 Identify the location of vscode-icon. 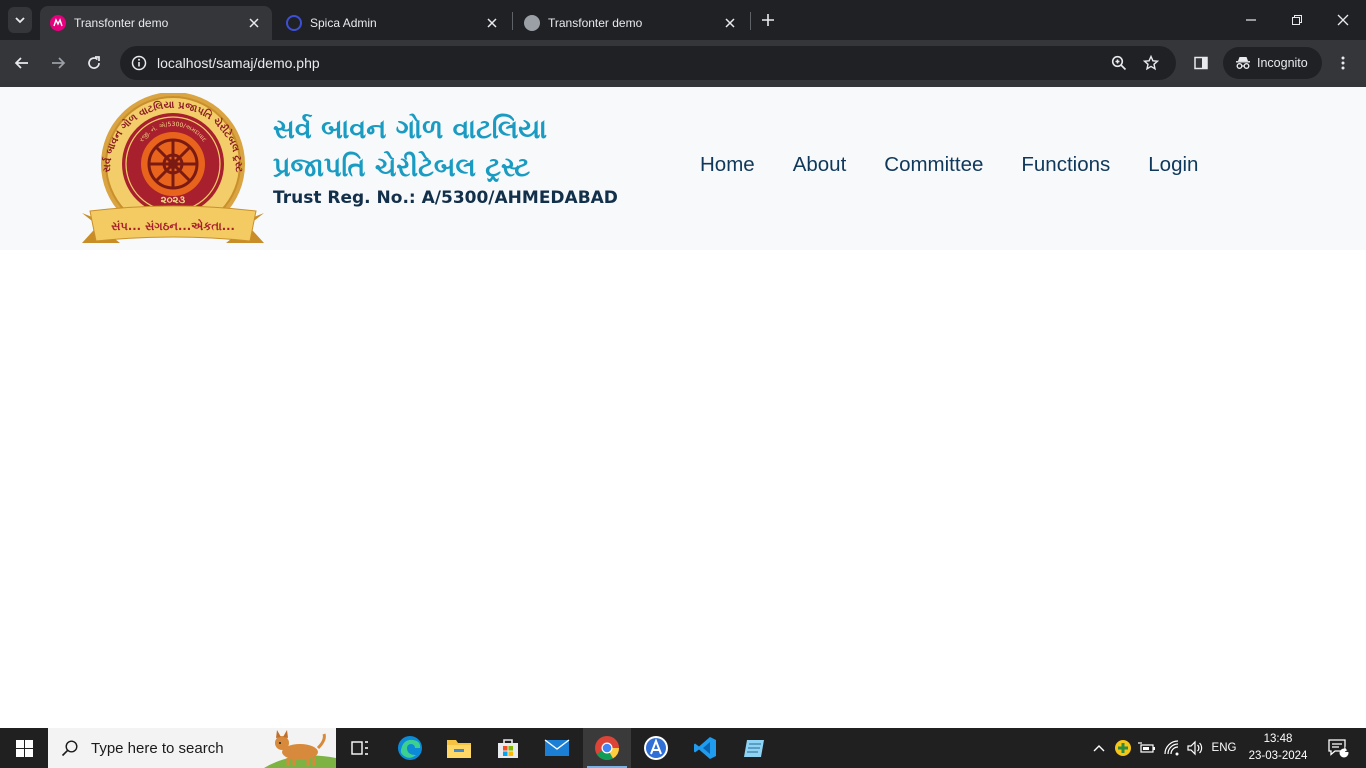
(705, 748).